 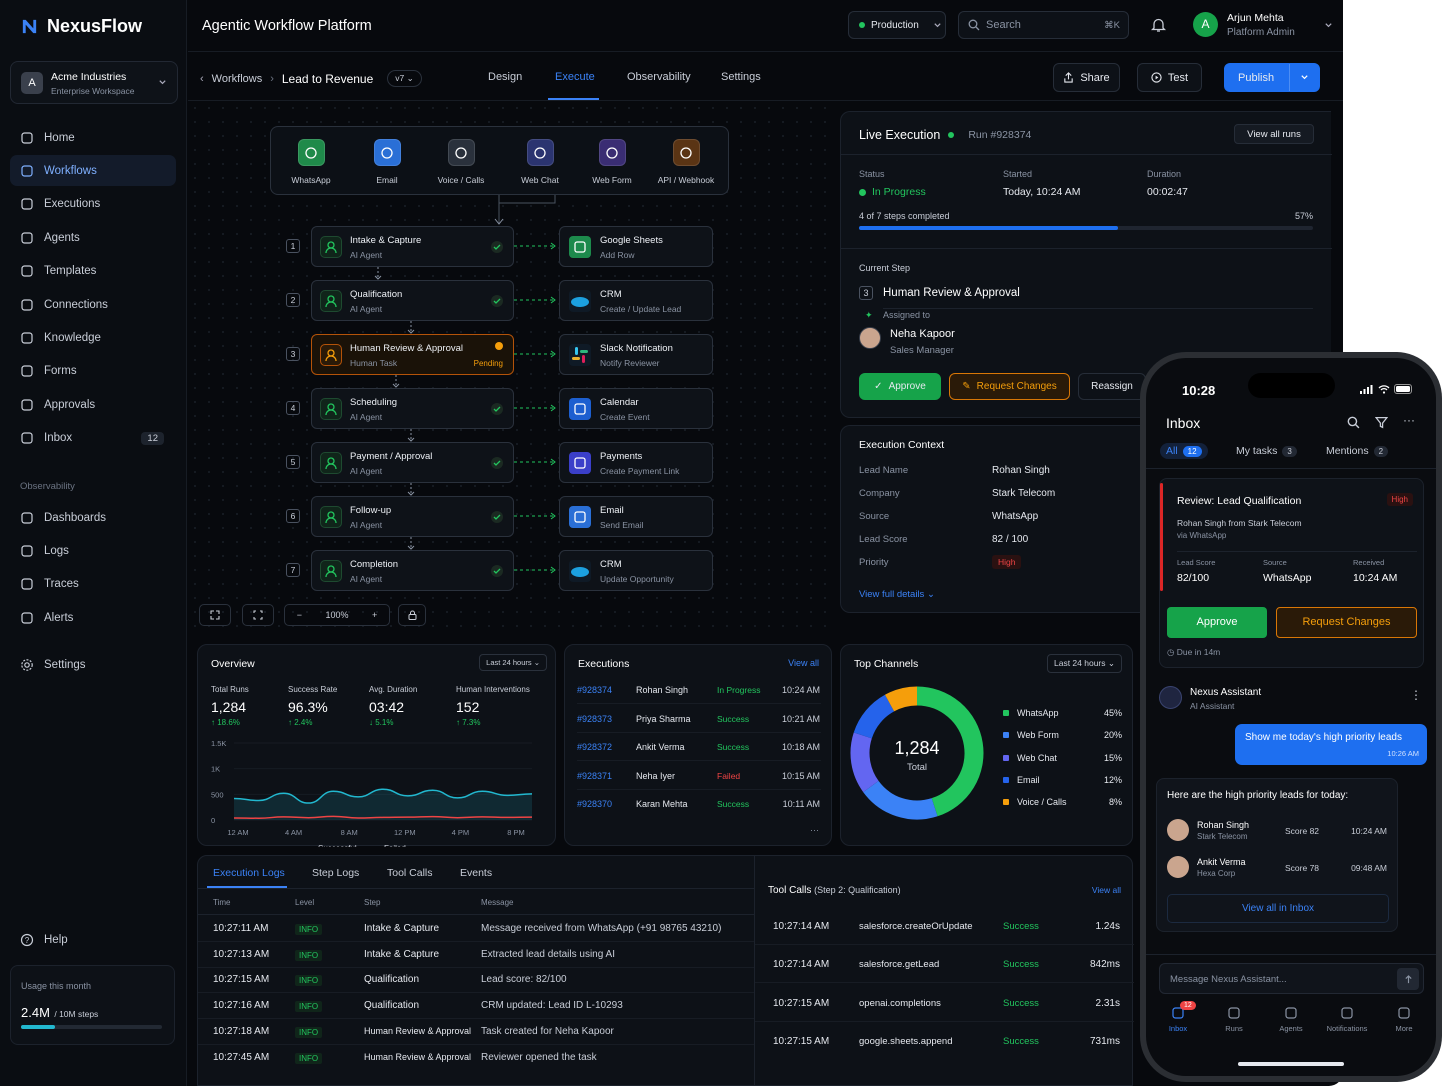 I want to click on tab-observability: Observability, so click(x=659, y=77).